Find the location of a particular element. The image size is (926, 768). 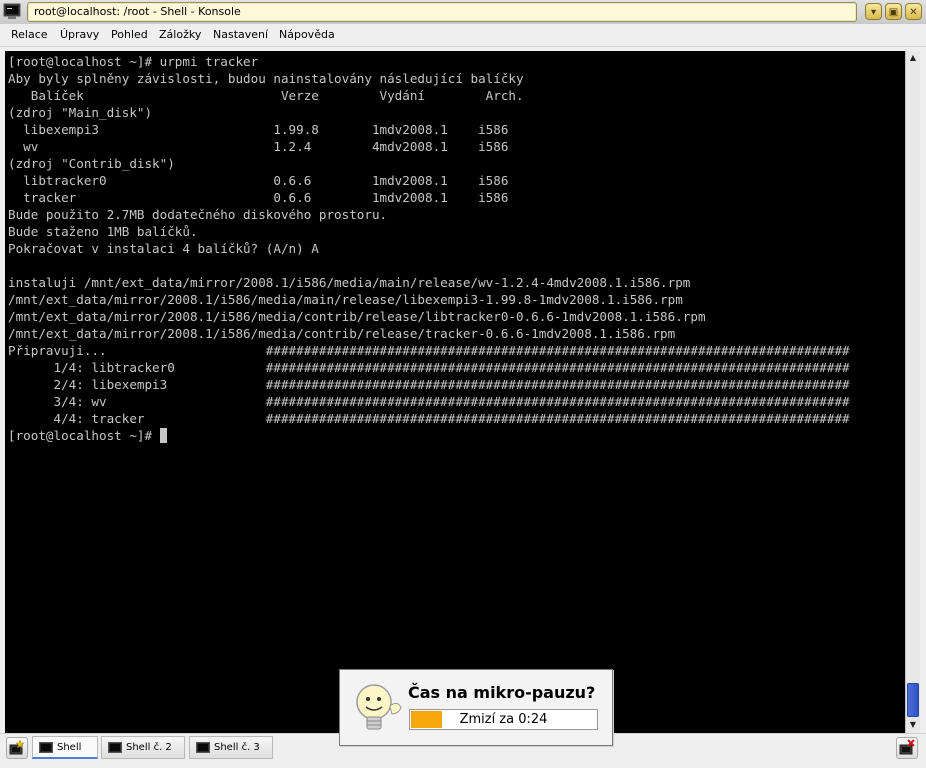

terminal-line: [root@localhost ~]# urpmi tracker is located at coordinates (133, 61).